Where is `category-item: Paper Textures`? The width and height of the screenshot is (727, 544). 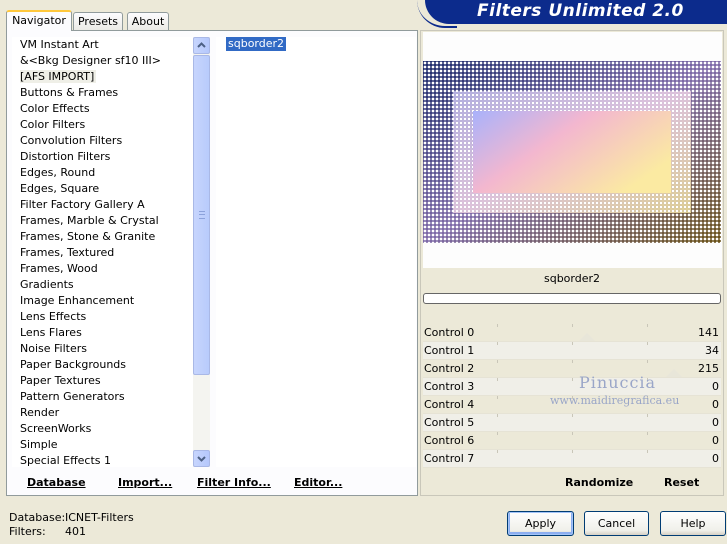
category-item: Paper Textures is located at coordinates (111, 381).